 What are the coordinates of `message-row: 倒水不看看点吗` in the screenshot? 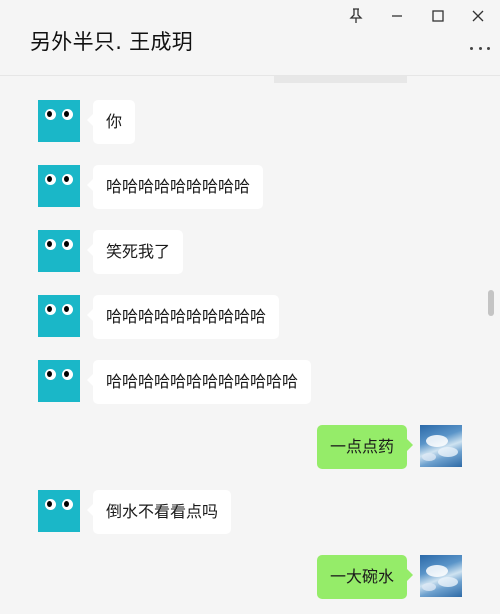 It's located at (135, 512).